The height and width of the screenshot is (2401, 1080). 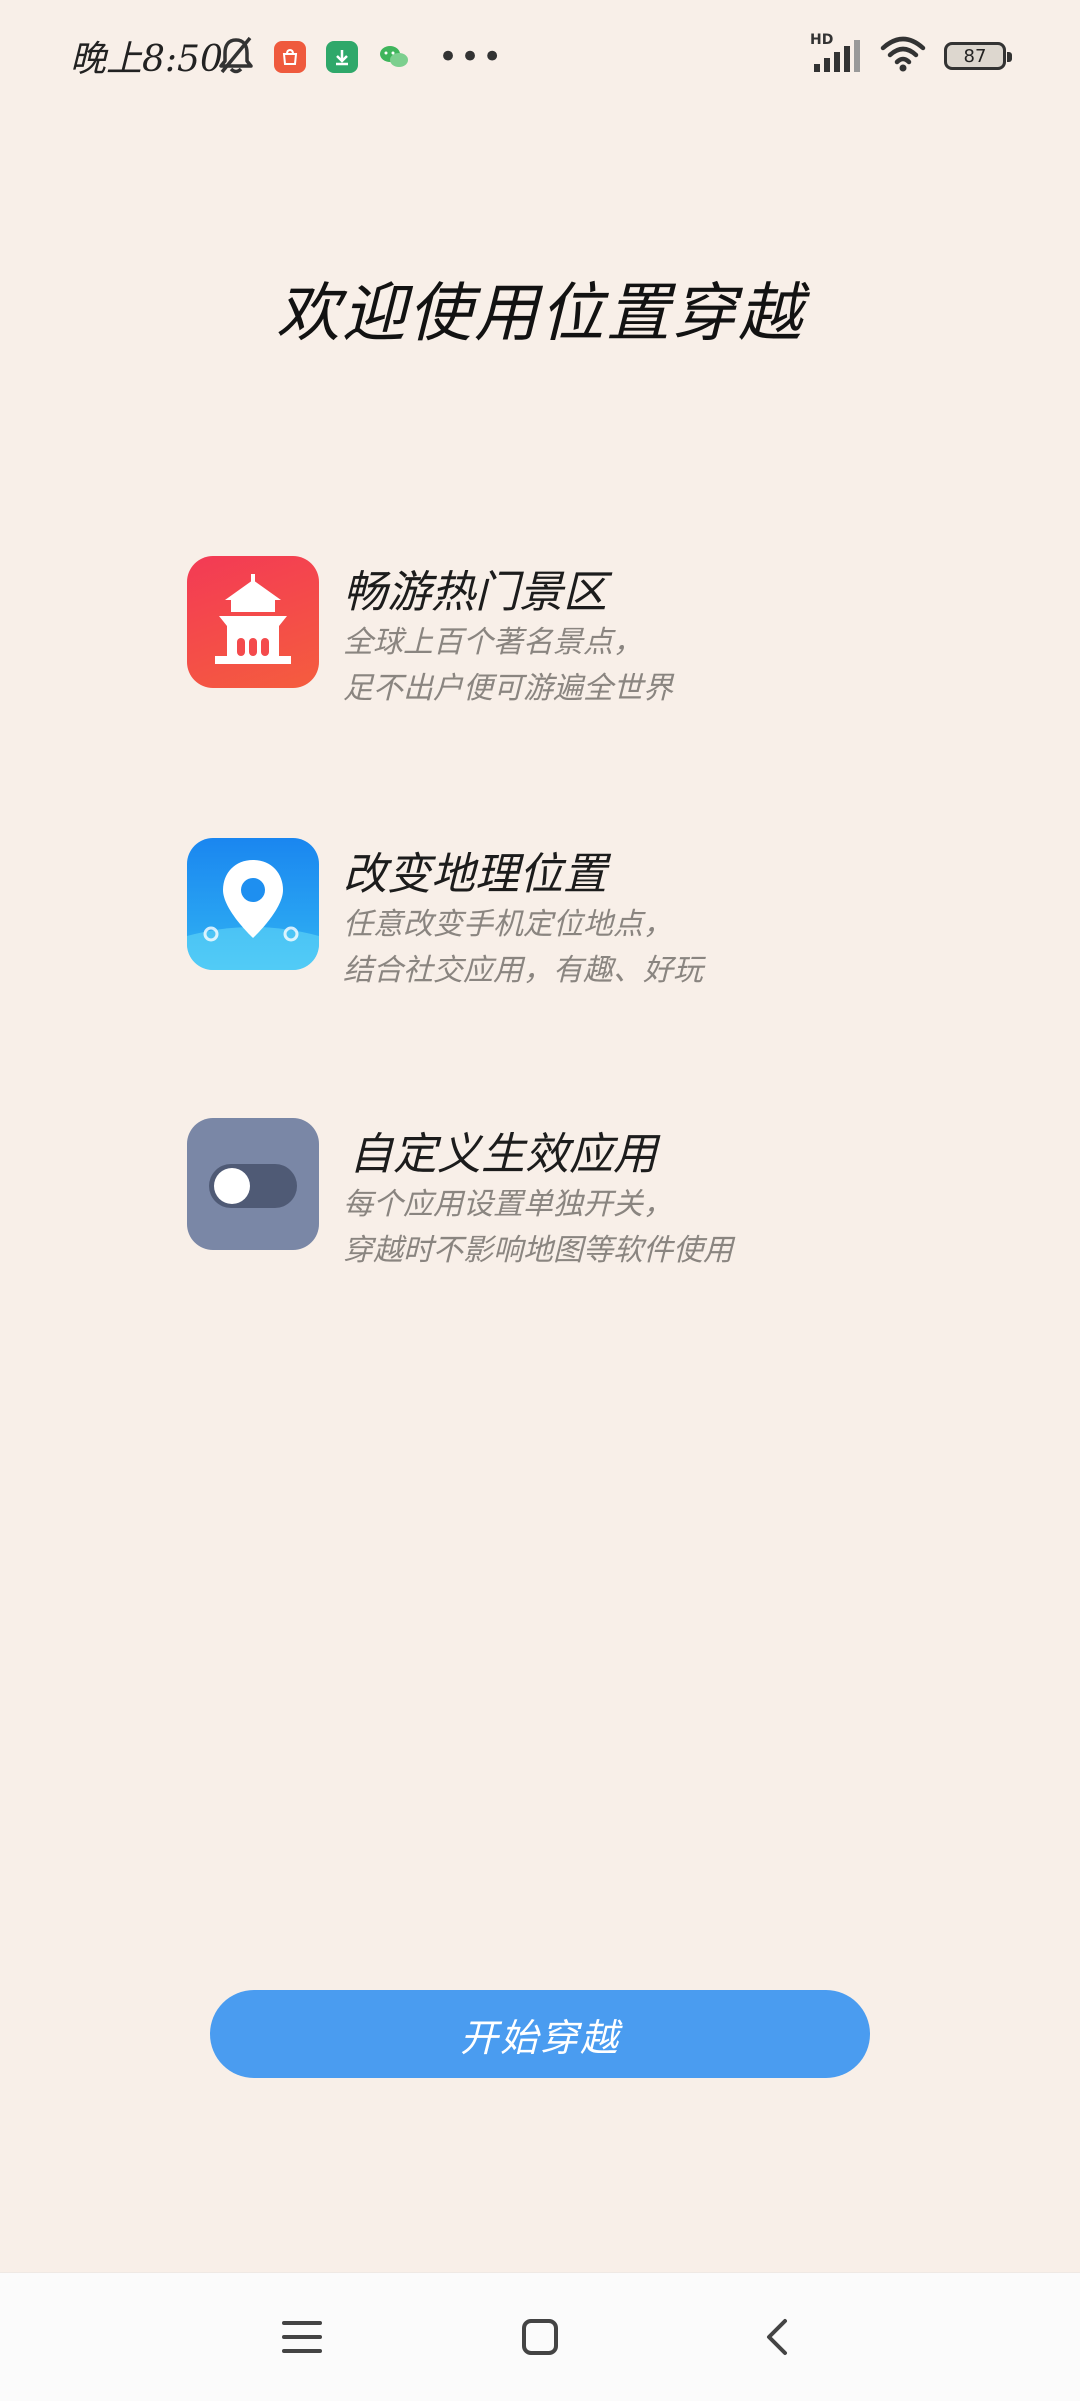 I want to click on feature-item-scenic: 畅游热门景区 全球上百个著名景点， 足不出户便可游遍全世界, so click(x=597, y=651).